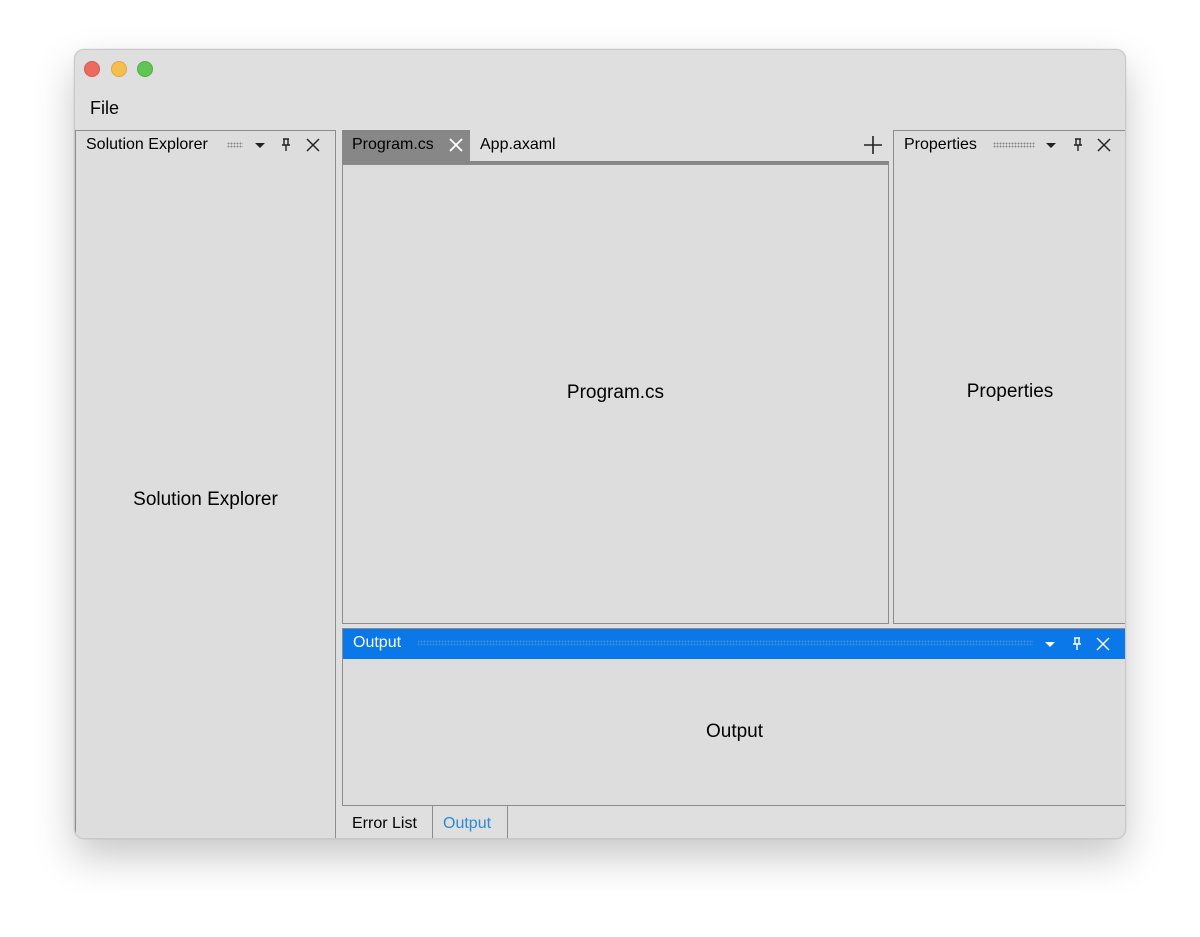  I want to click on output-header: Output, so click(734, 644).